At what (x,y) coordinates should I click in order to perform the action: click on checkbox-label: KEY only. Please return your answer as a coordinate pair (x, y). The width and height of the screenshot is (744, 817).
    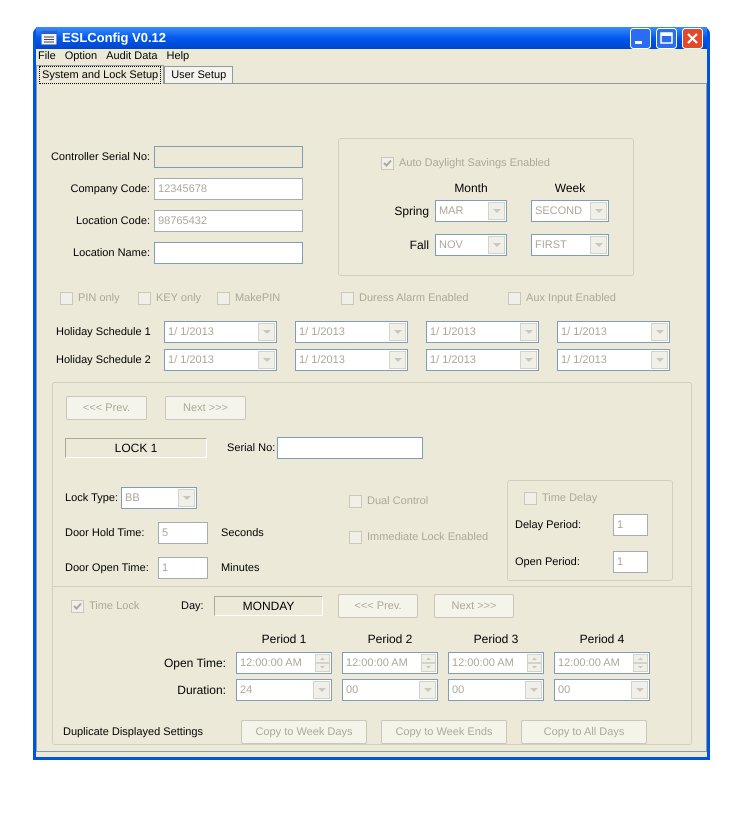
    Looking at the image, I should click on (179, 298).